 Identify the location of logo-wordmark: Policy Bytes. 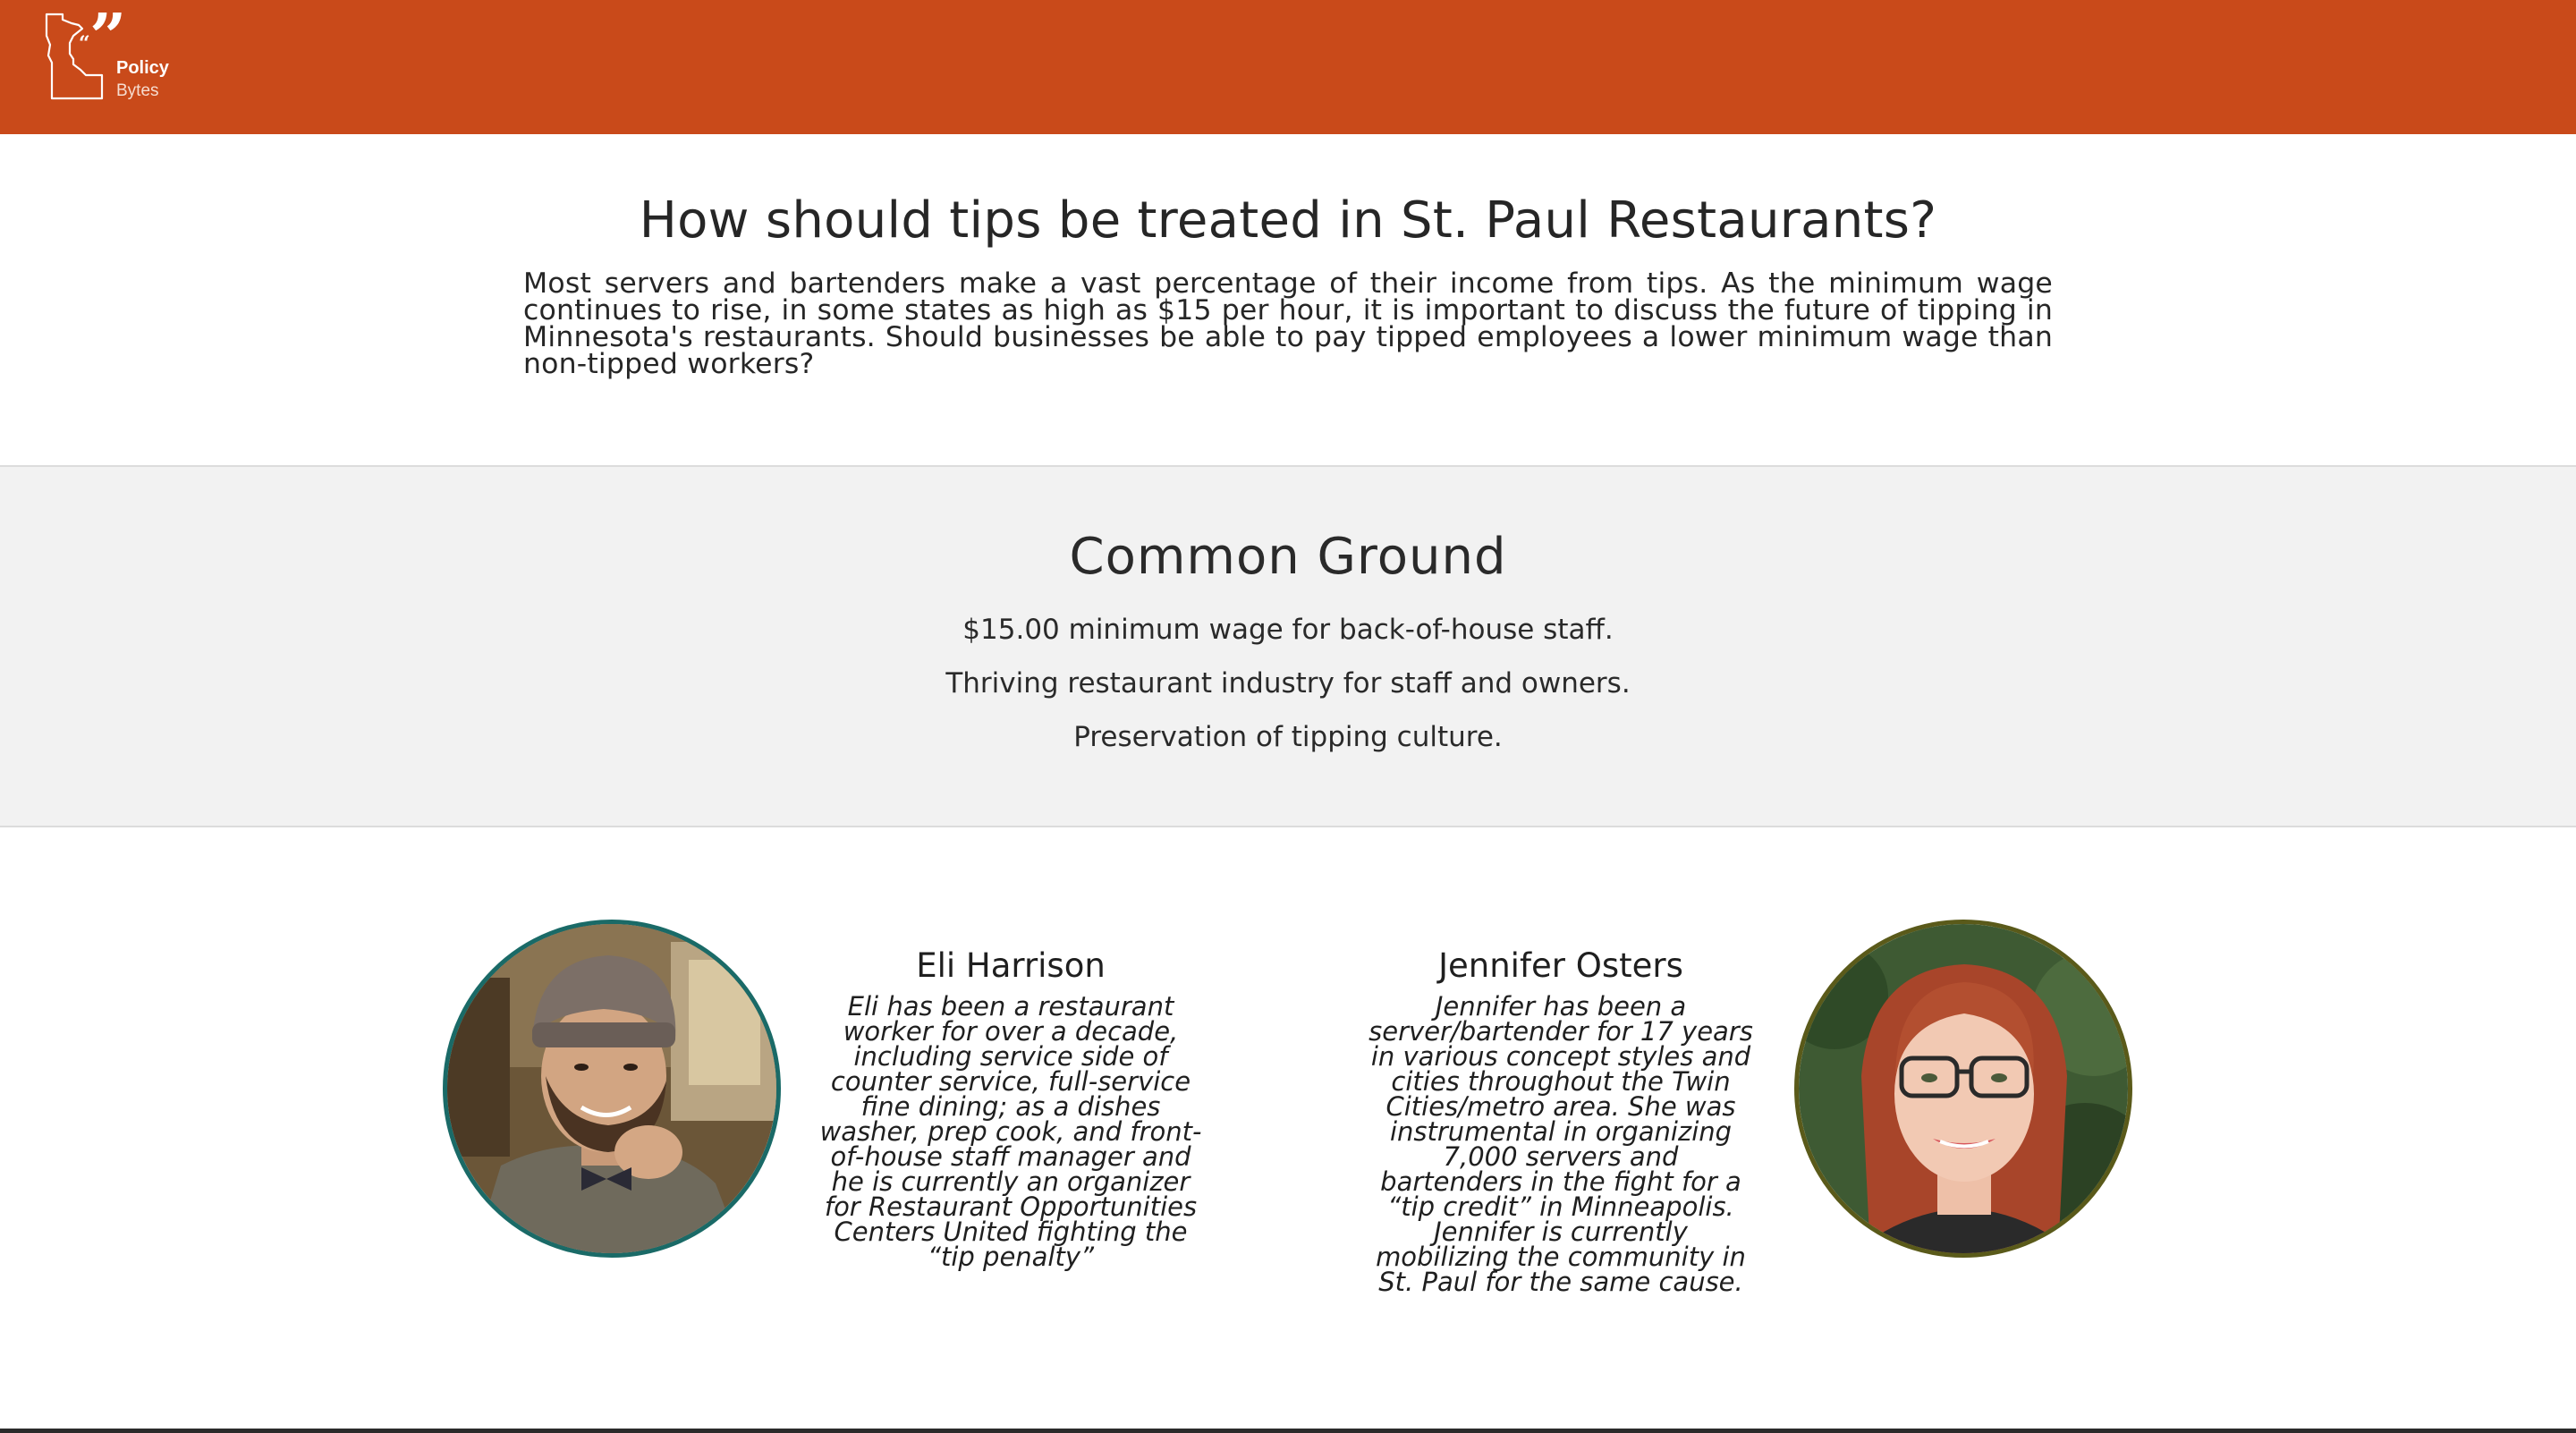
(142, 79).